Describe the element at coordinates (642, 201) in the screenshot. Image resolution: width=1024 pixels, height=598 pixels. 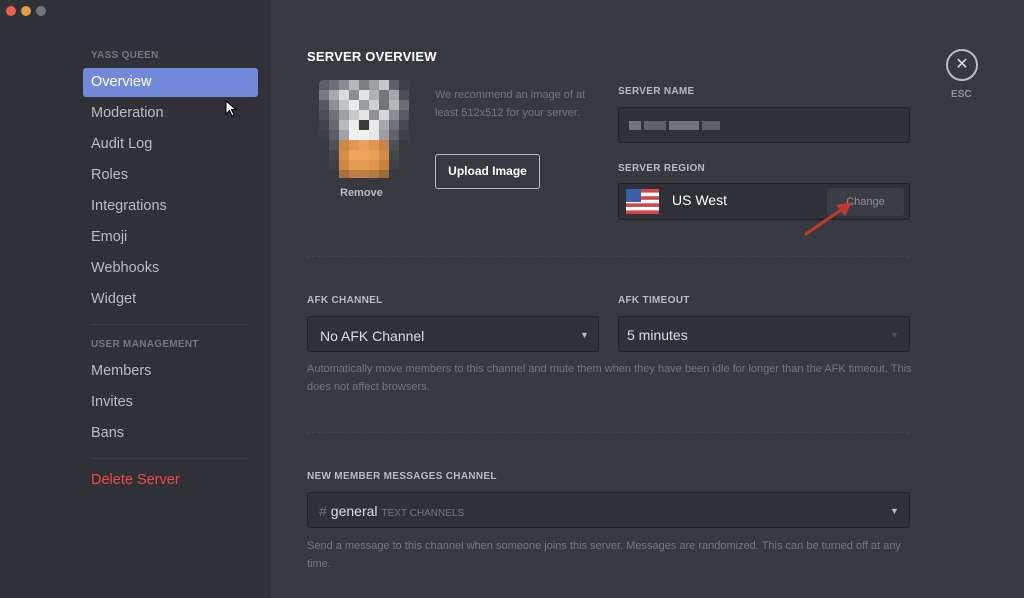
I see `us-flag-icon` at that location.